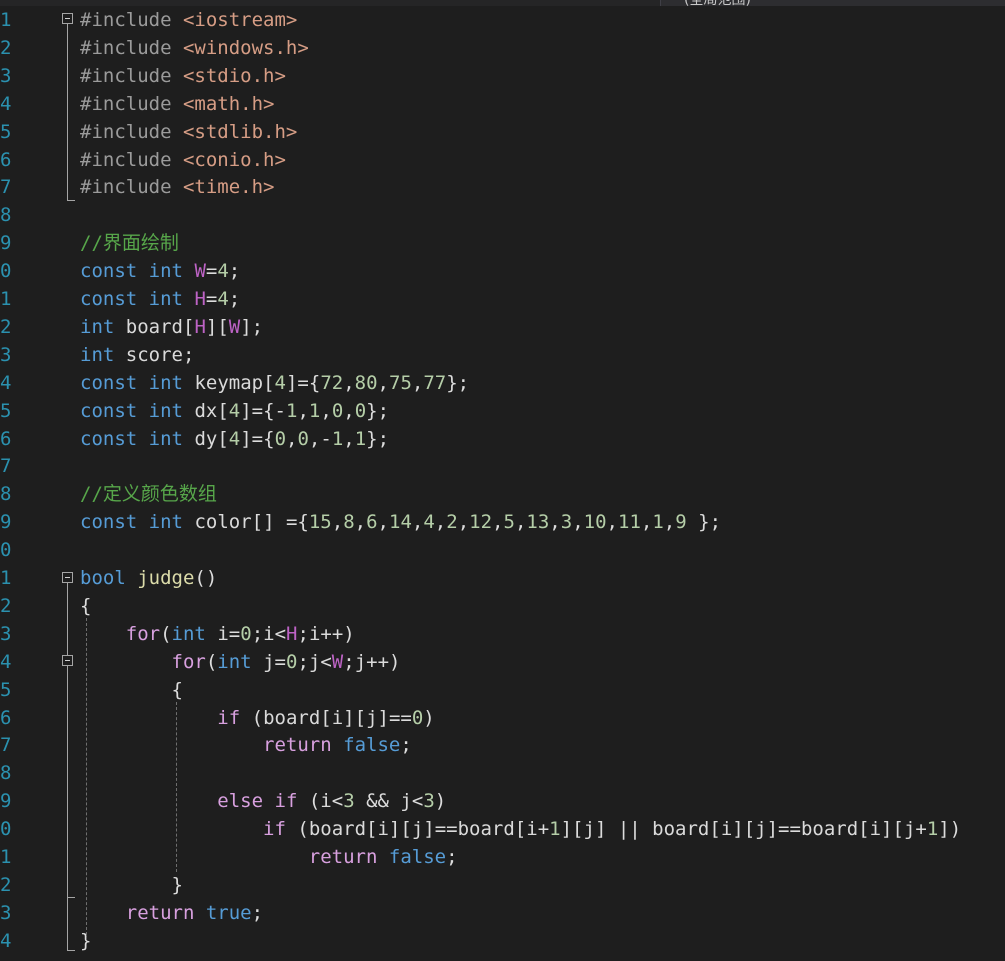  What do you see at coordinates (502, 941) in the screenshot?
I see `code-line: 4}` at bounding box center [502, 941].